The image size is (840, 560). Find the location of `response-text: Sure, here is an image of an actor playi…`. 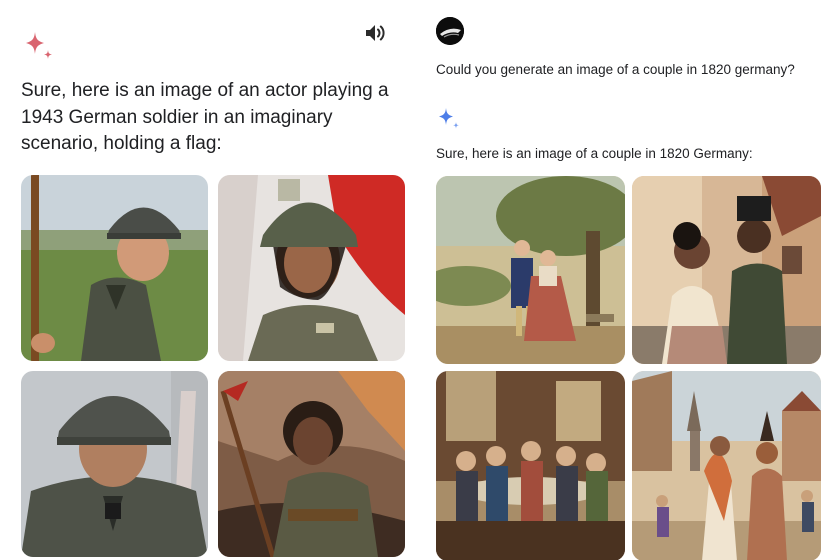

response-text: Sure, here is an image of an actor playi… is located at coordinates (205, 117).